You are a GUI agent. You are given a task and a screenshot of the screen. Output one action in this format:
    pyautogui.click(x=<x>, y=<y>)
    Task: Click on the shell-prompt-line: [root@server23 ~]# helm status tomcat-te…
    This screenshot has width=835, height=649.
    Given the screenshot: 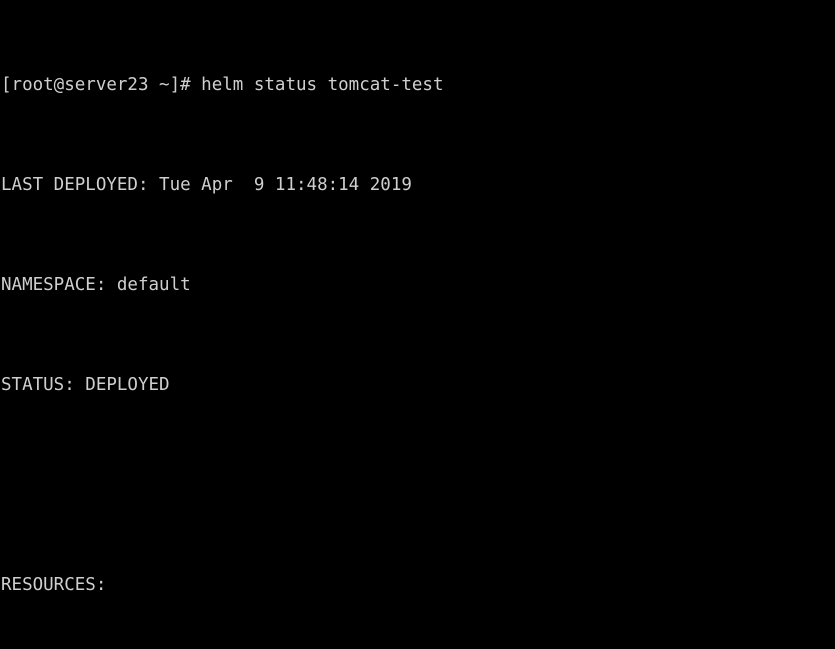 What is the action you would take?
    pyautogui.click(x=222, y=85)
    